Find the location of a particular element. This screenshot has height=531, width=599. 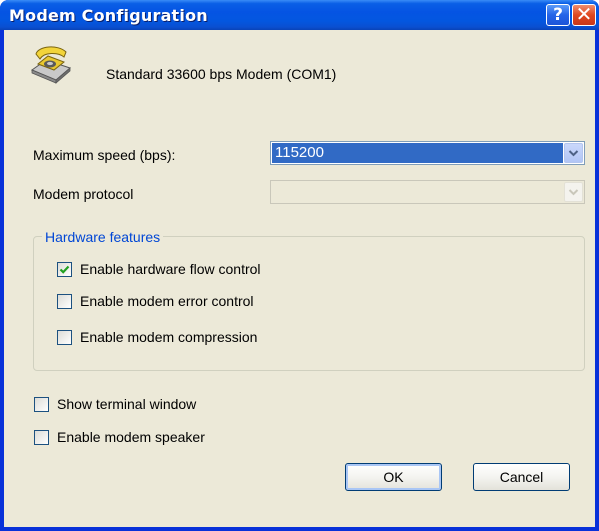

checkmark-icon is located at coordinates (64, 269).